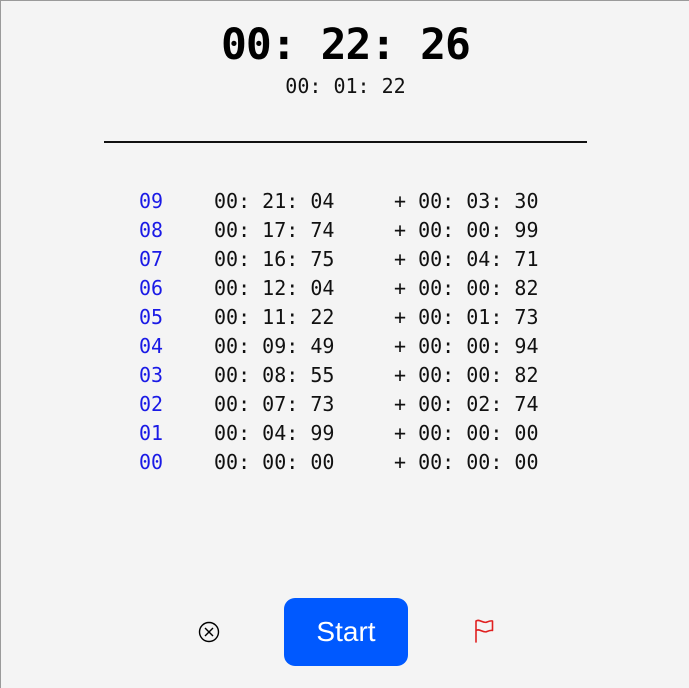 Image resolution: width=689 pixels, height=688 pixels. What do you see at coordinates (369, 230) in the screenshot?
I see `lap-row: 08 00: 17: 74 + 00: 00: 99` at bounding box center [369, 230].